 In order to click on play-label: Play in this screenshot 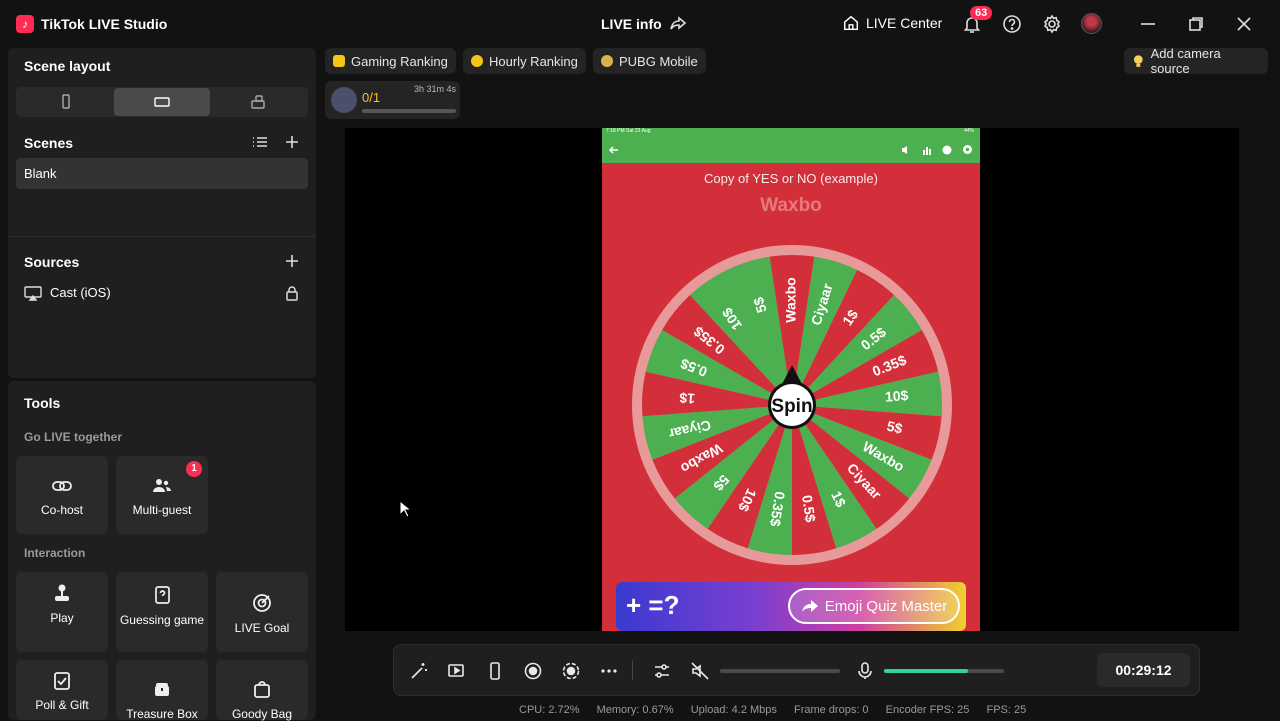, I will do `click(62, 618)`.